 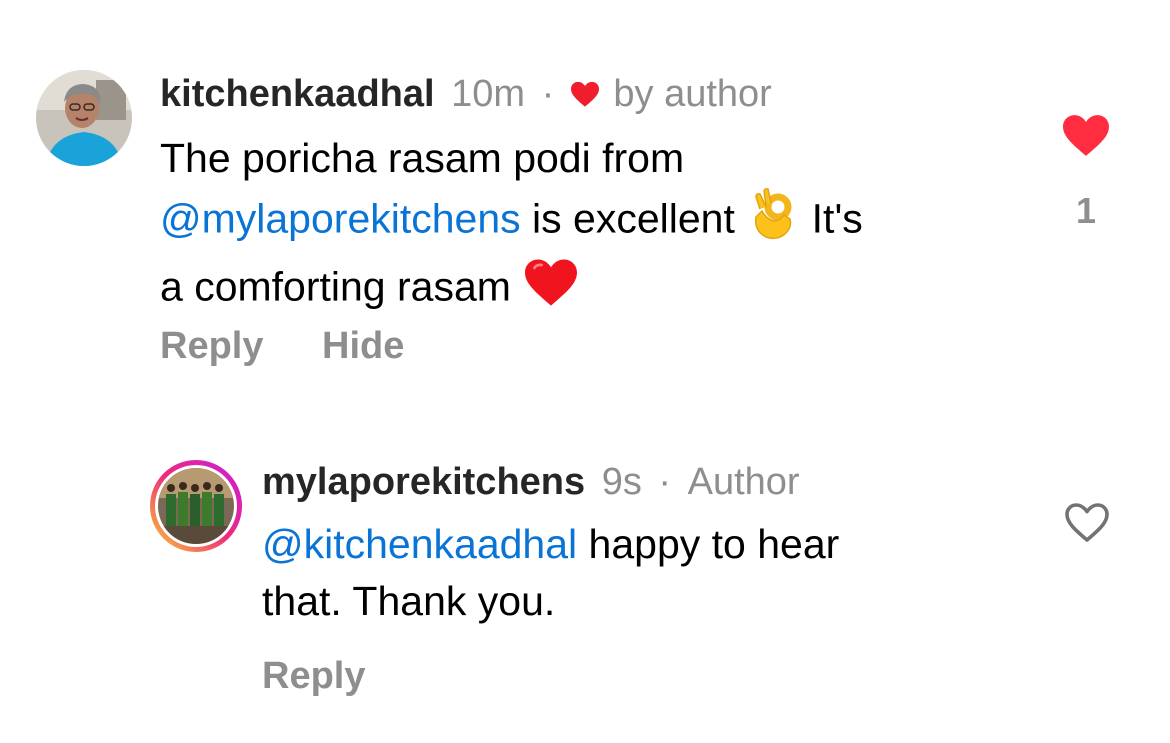 I want to click on comment-text-part2: is excellent, so click(x=633, y=218).